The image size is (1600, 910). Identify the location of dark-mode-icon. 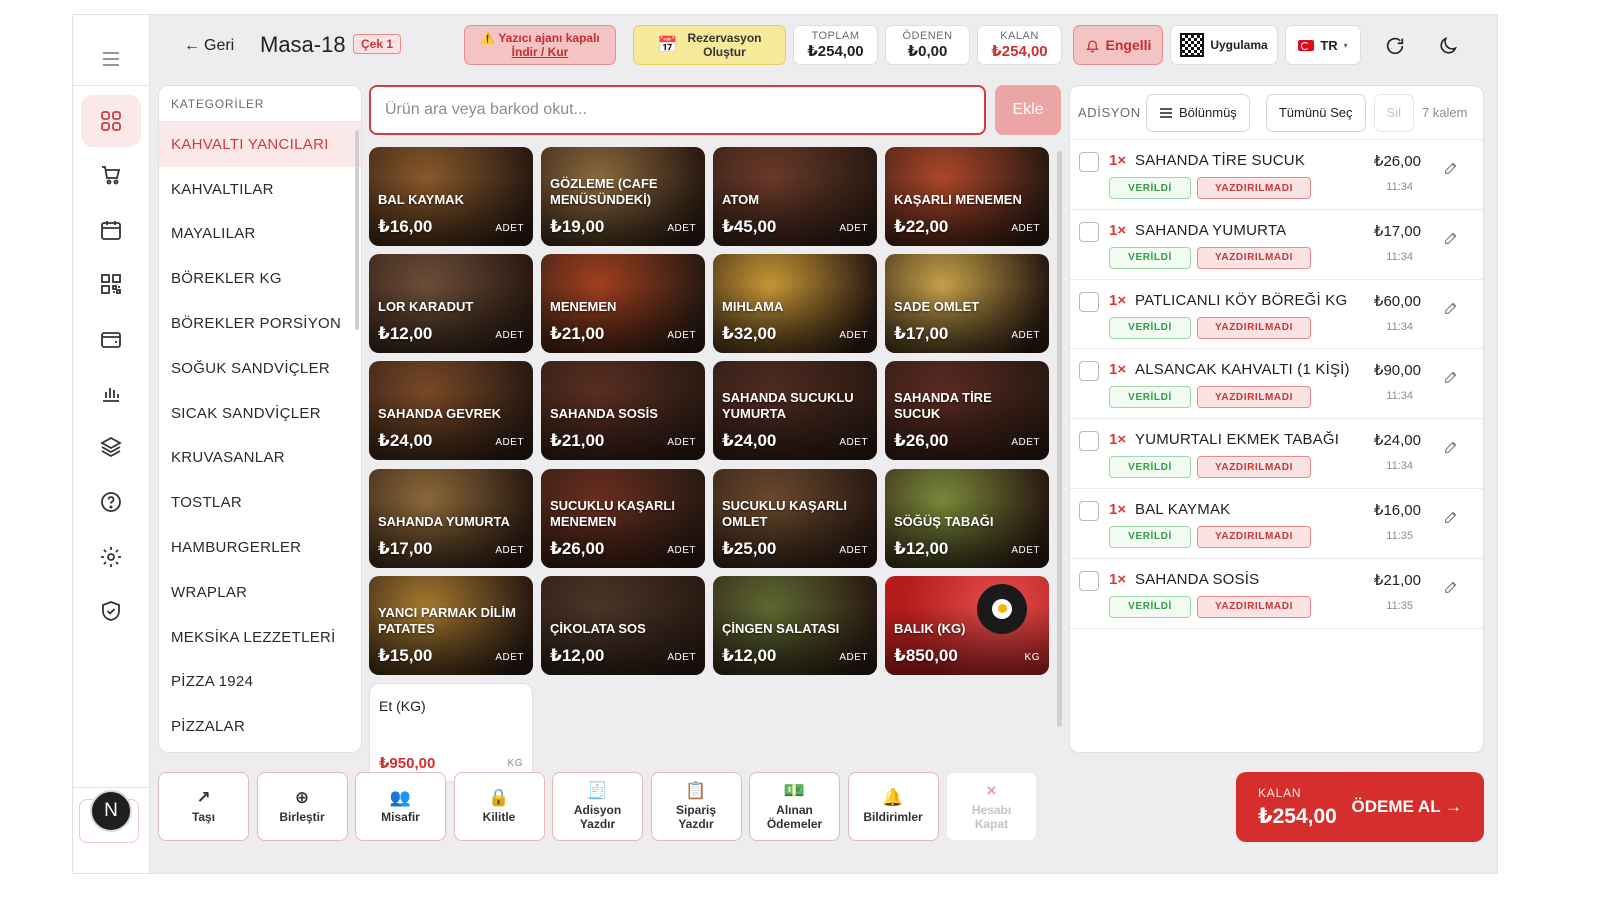
(1448, 46).